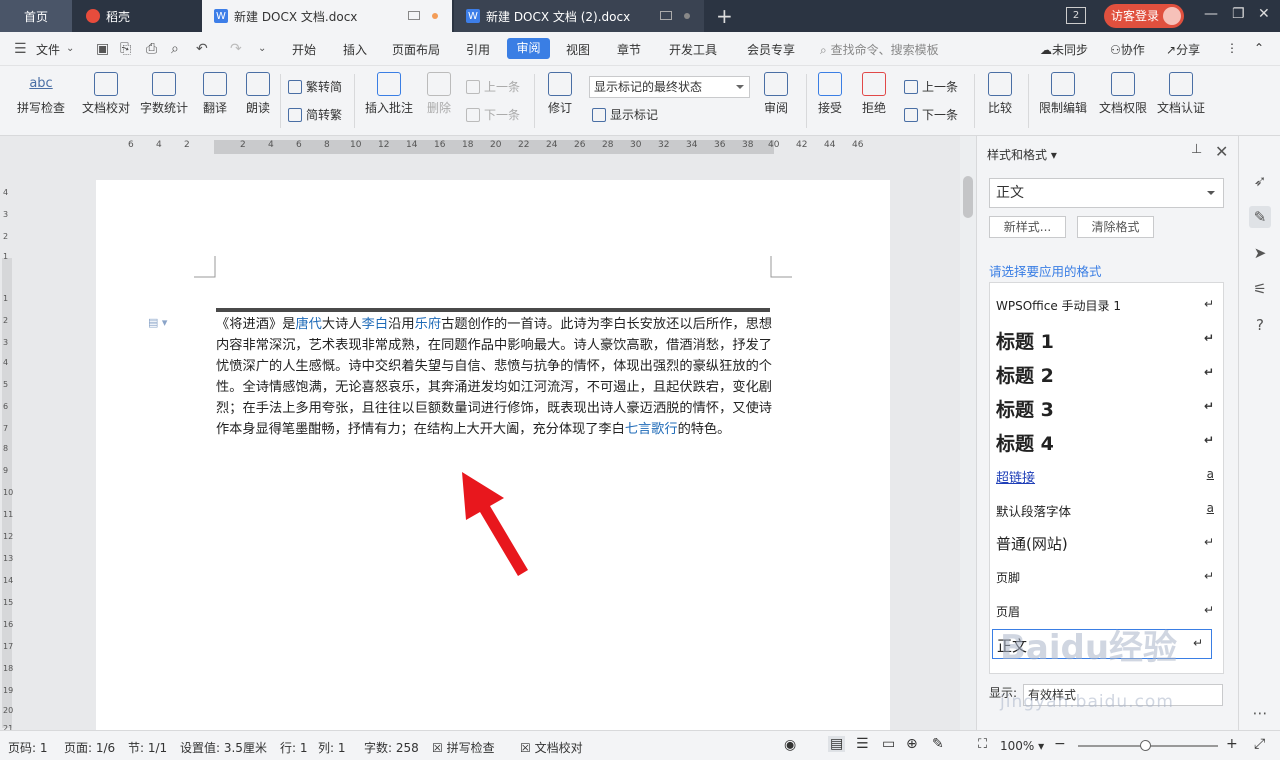 This screenshot has width=1280, height=760. I want to click on hyperlink: 七言歌行, so click(651, 429).